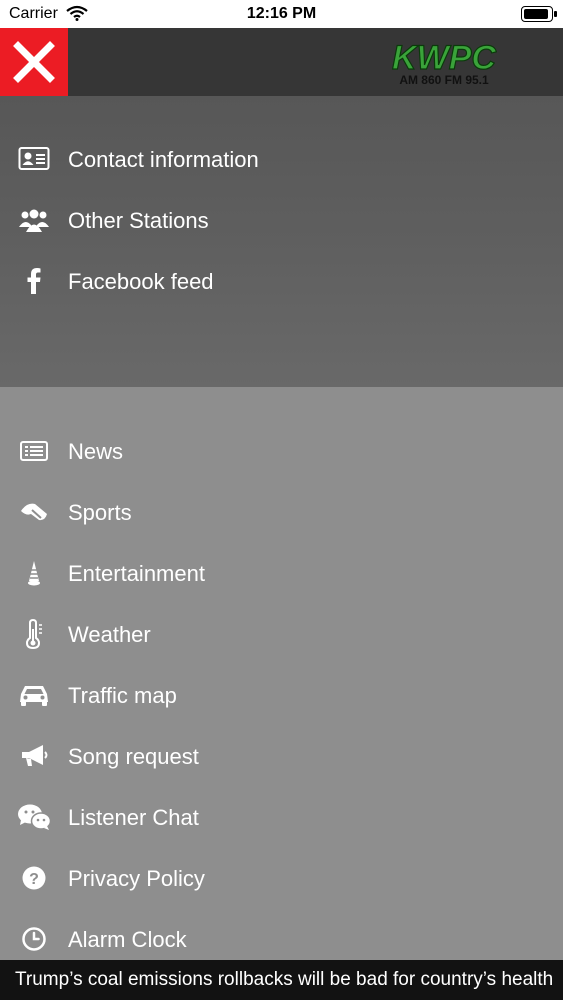 This screenshot has height=1000, width=563. Describe the element at coordinates (109, 634) in the screenshot. I see `menu-item-label: Weather` at that location.